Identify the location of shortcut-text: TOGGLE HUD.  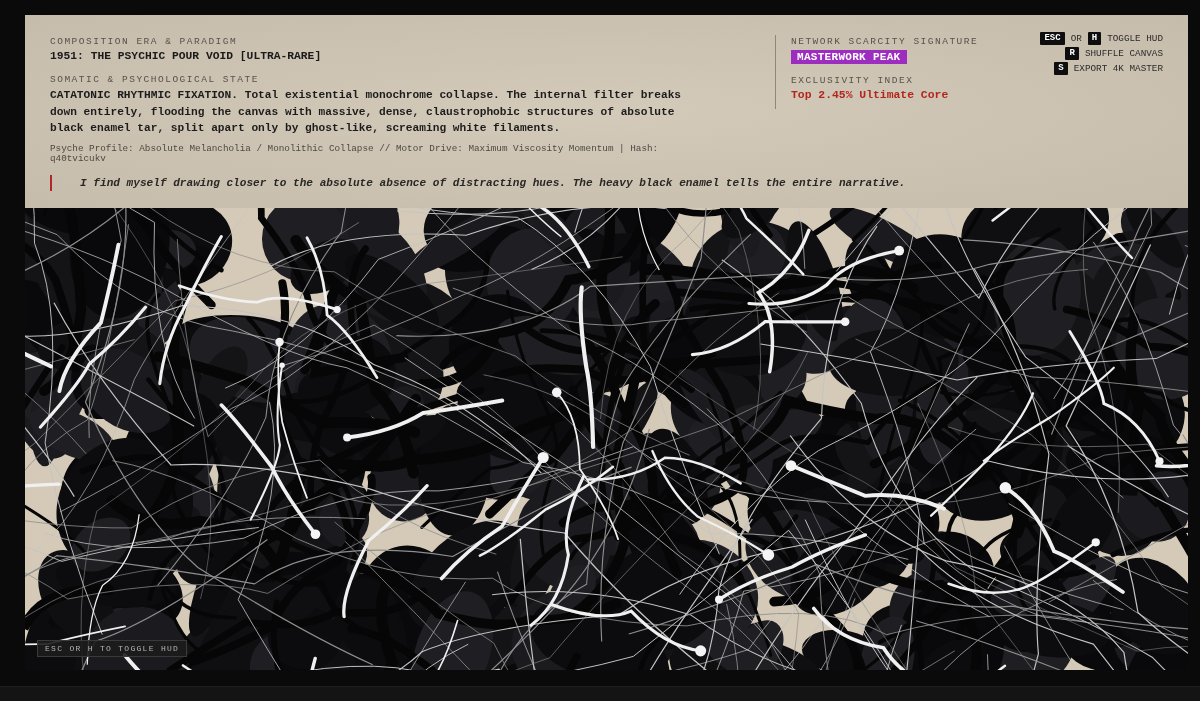
(1135, 38).